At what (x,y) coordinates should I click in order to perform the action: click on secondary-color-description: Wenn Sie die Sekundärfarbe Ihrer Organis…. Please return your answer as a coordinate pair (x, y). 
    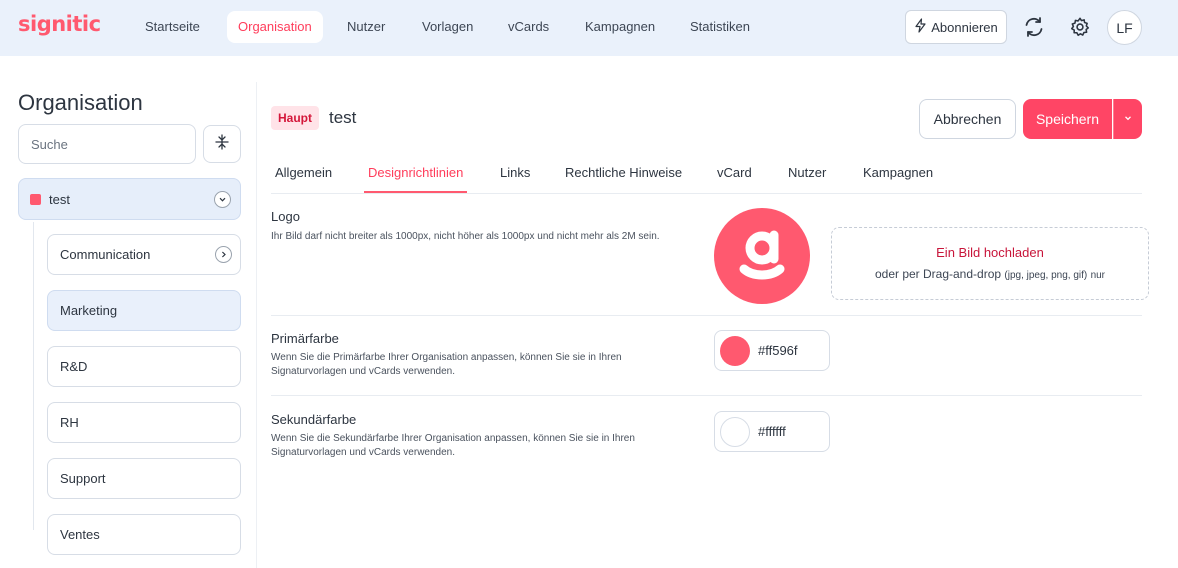
    Looking at the image, I should click on (453, 445).